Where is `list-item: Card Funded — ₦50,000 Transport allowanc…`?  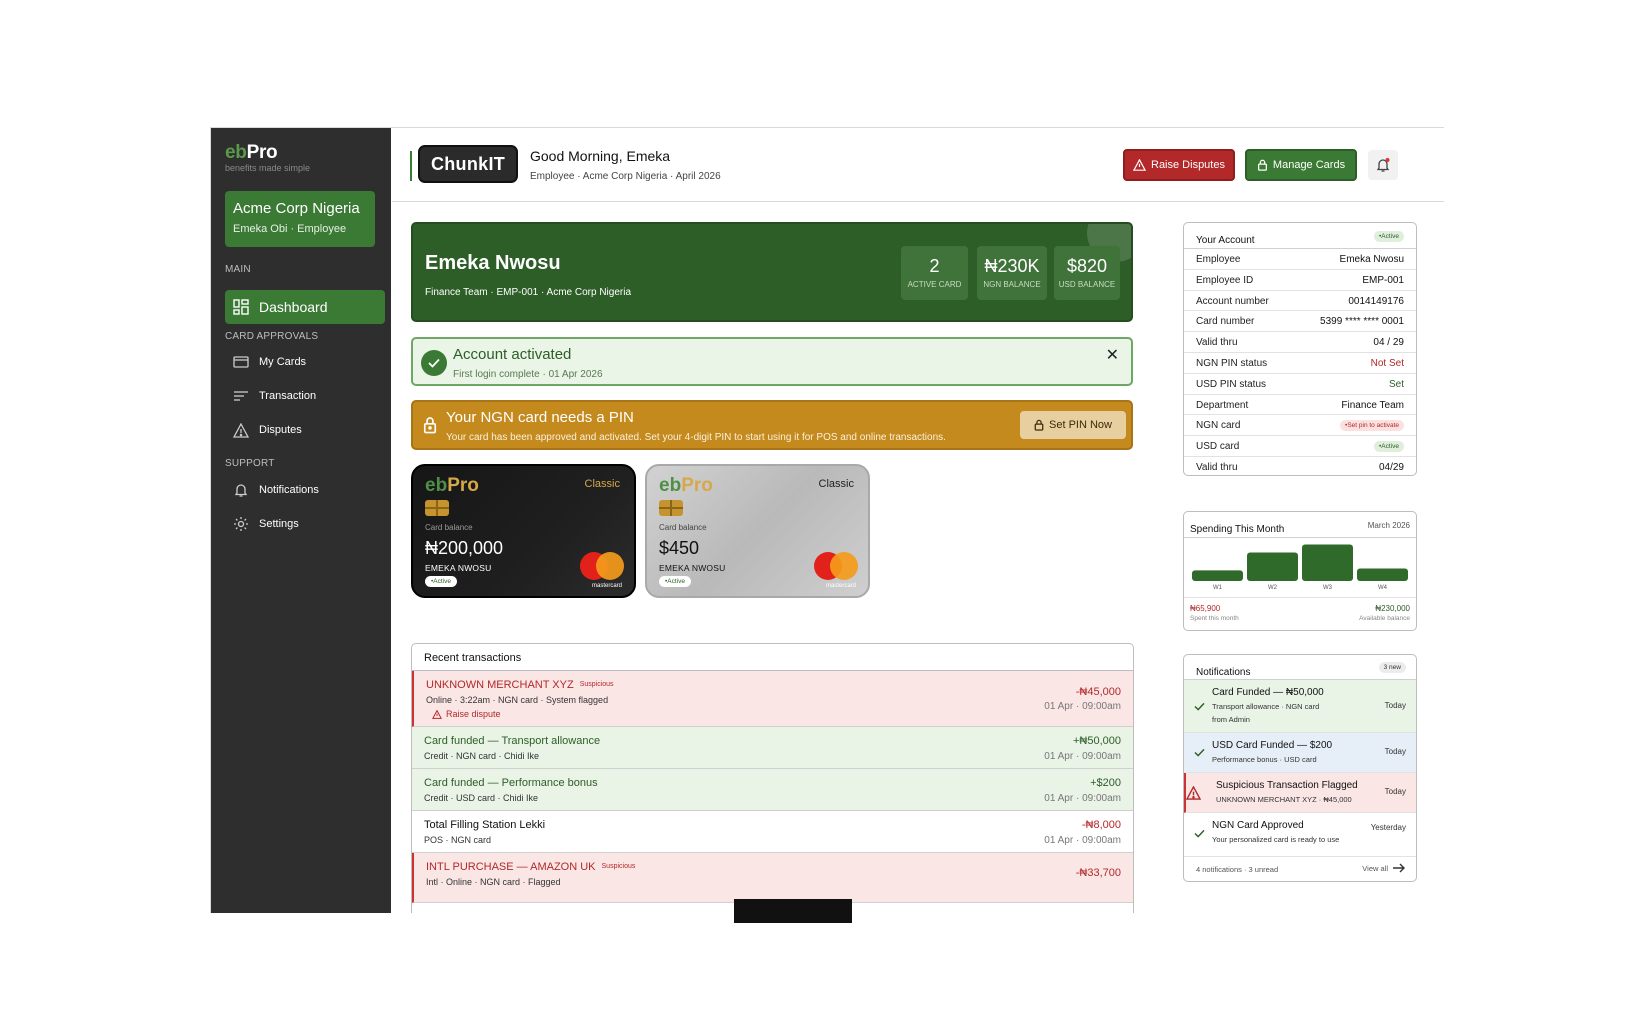 list-item: Card Funded — ₦50,000 Transport allowanc… is located at coordinates (1300, 706).